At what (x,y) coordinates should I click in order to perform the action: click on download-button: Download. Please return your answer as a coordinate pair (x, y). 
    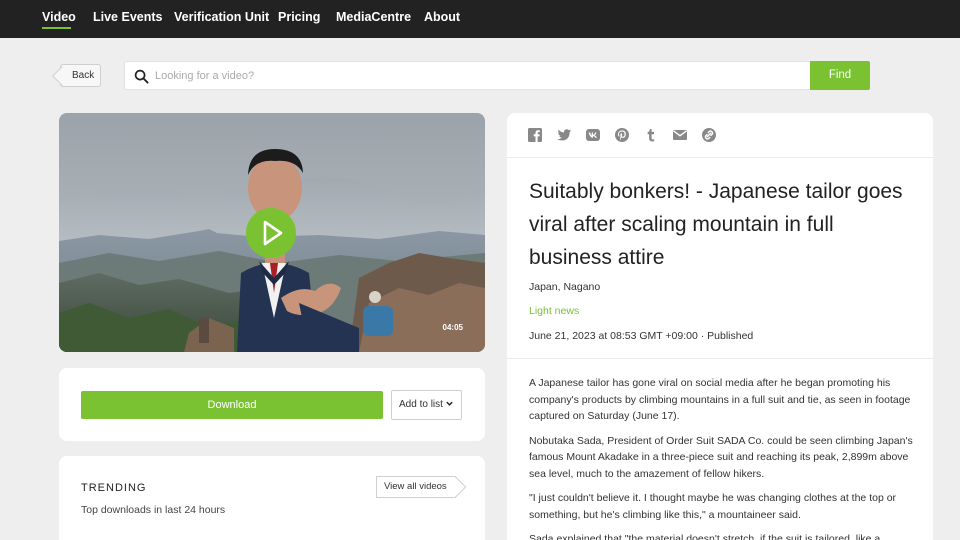
    Looking at the image, I should click on (232, 405).